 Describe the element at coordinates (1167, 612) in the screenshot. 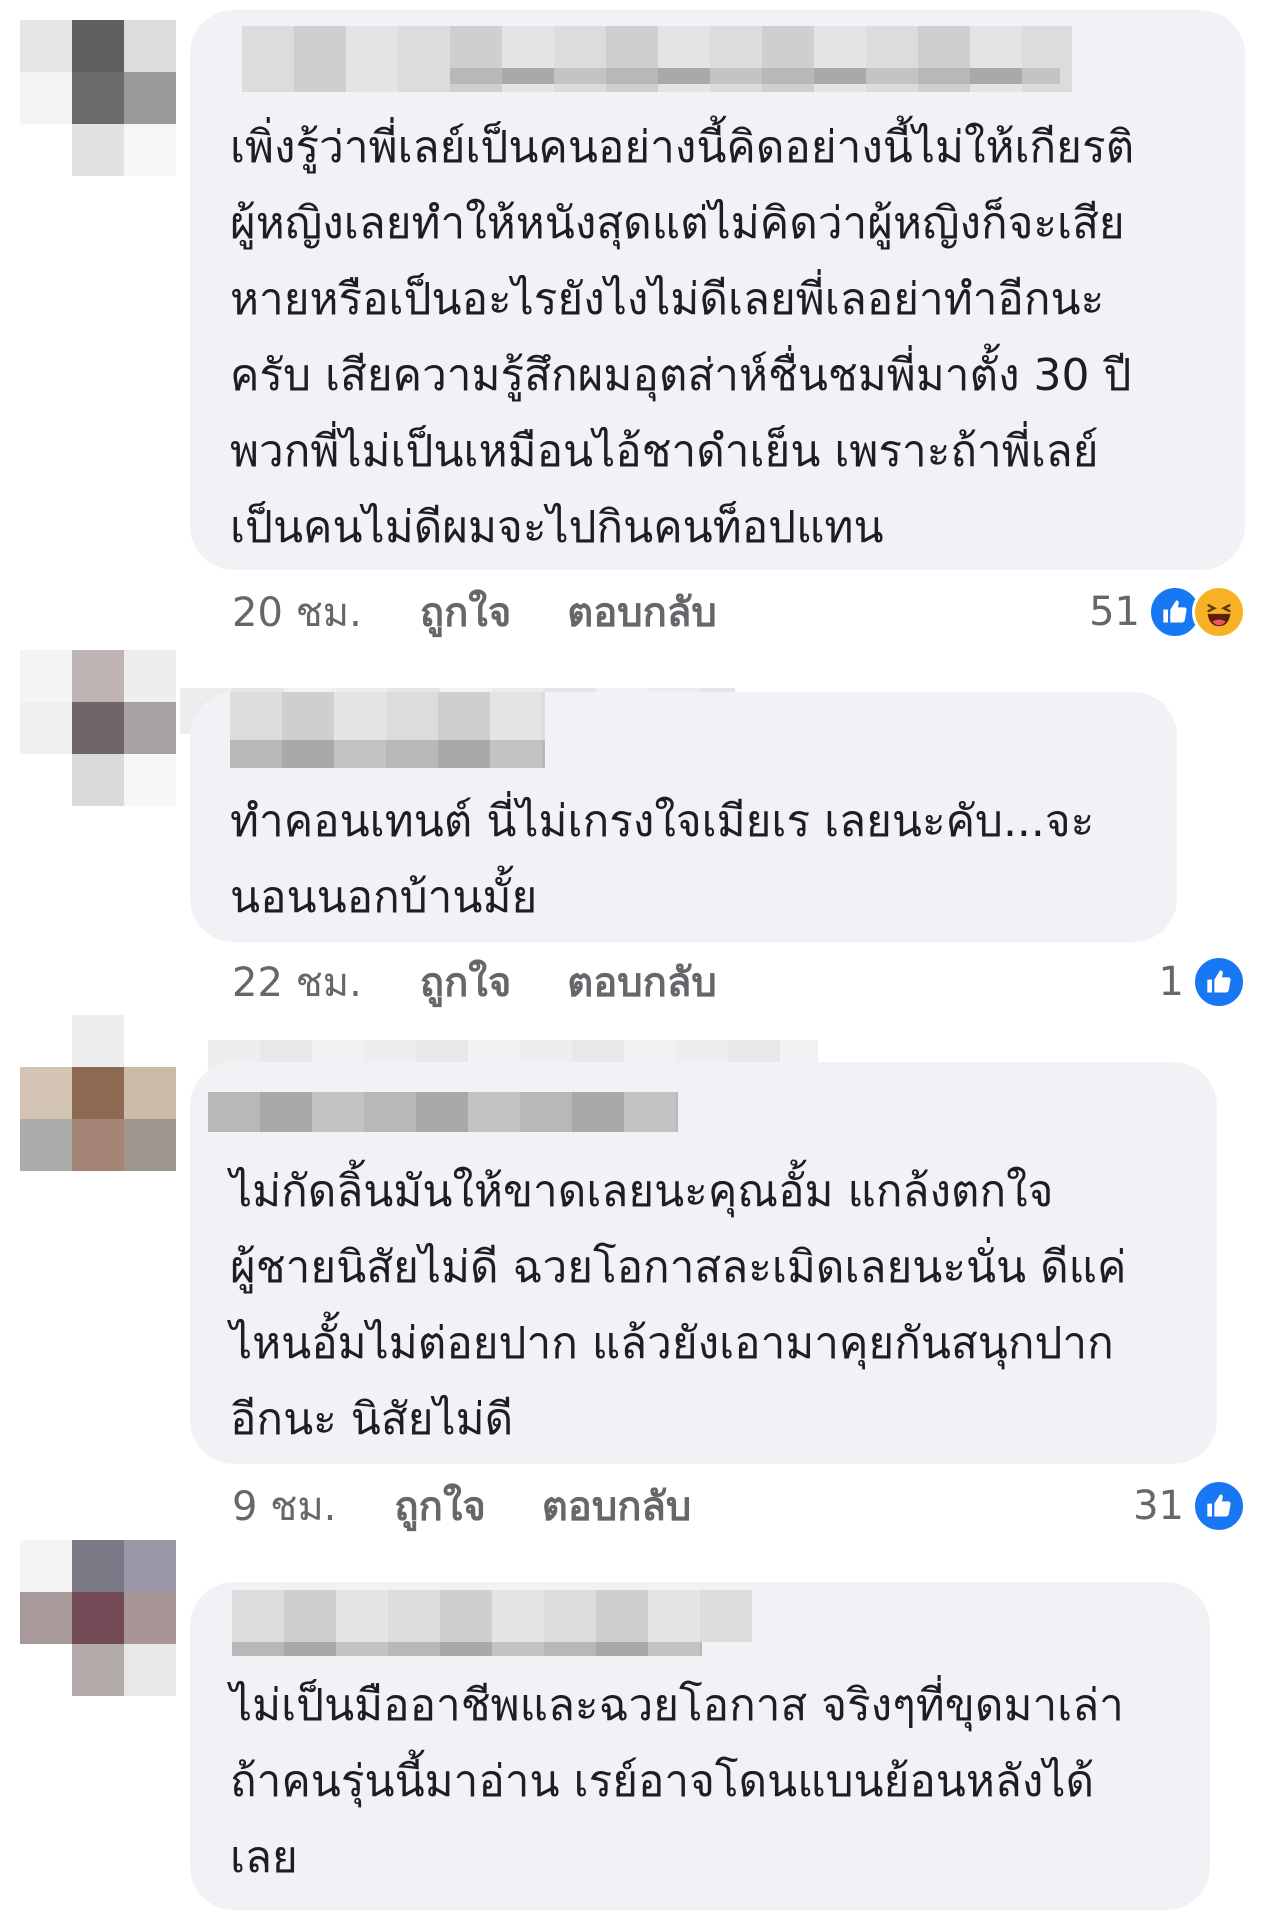

I see `reaction-summary: 51` at that location.